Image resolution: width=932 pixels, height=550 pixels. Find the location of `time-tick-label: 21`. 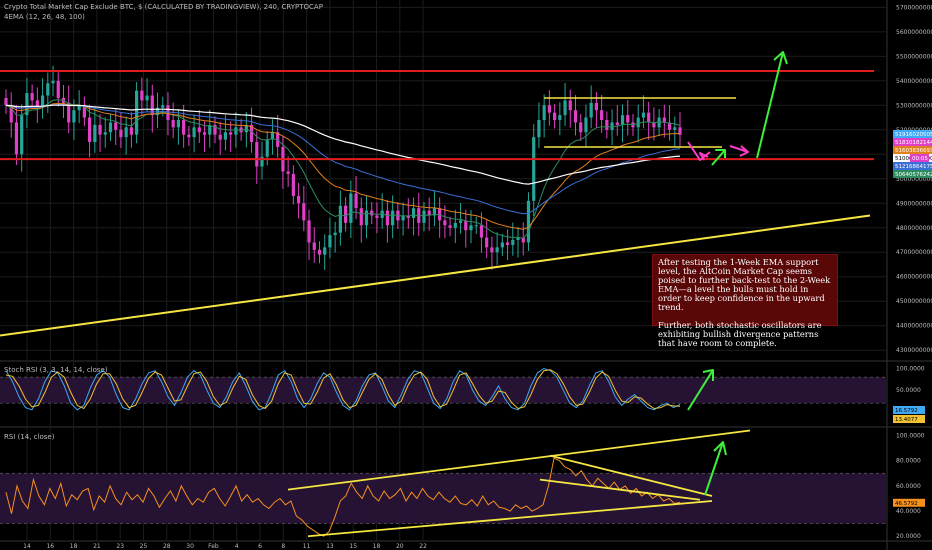

time-tick-label: 21 is located at coordinates (97, 546).